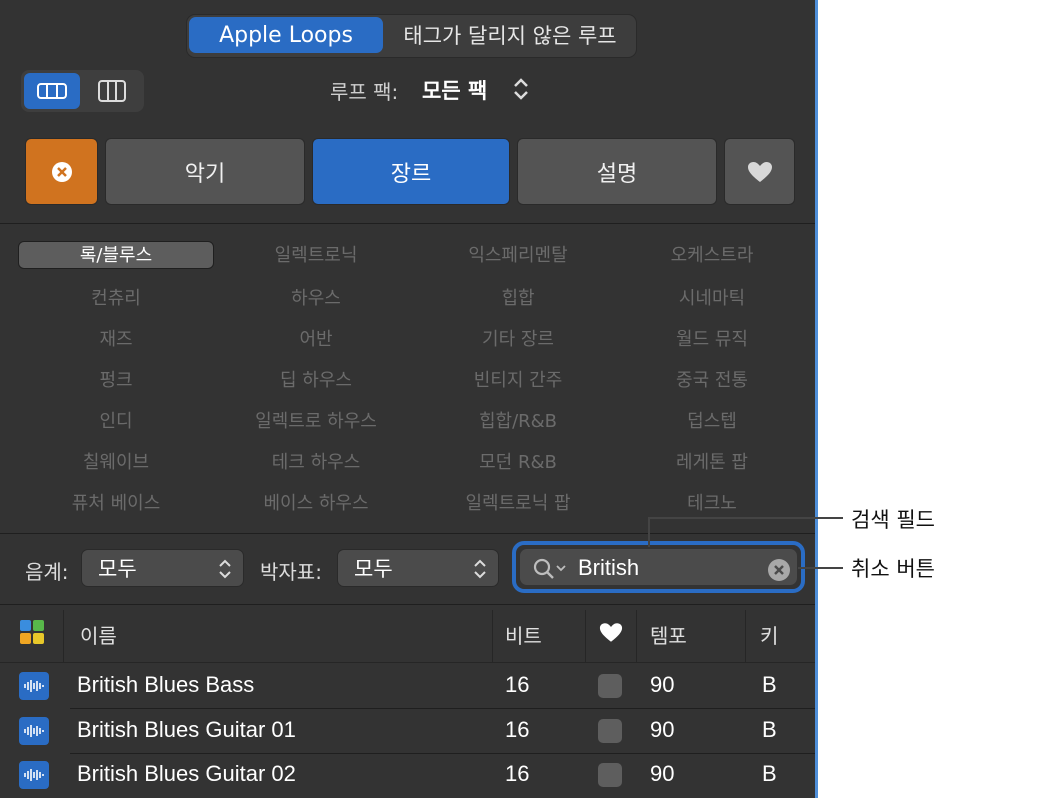 The image size is (1043, 798). What do you see at coordinates (116, 338) in the screenshot?
I see `genre-item: 재즈` at bounding box center [116, 338].